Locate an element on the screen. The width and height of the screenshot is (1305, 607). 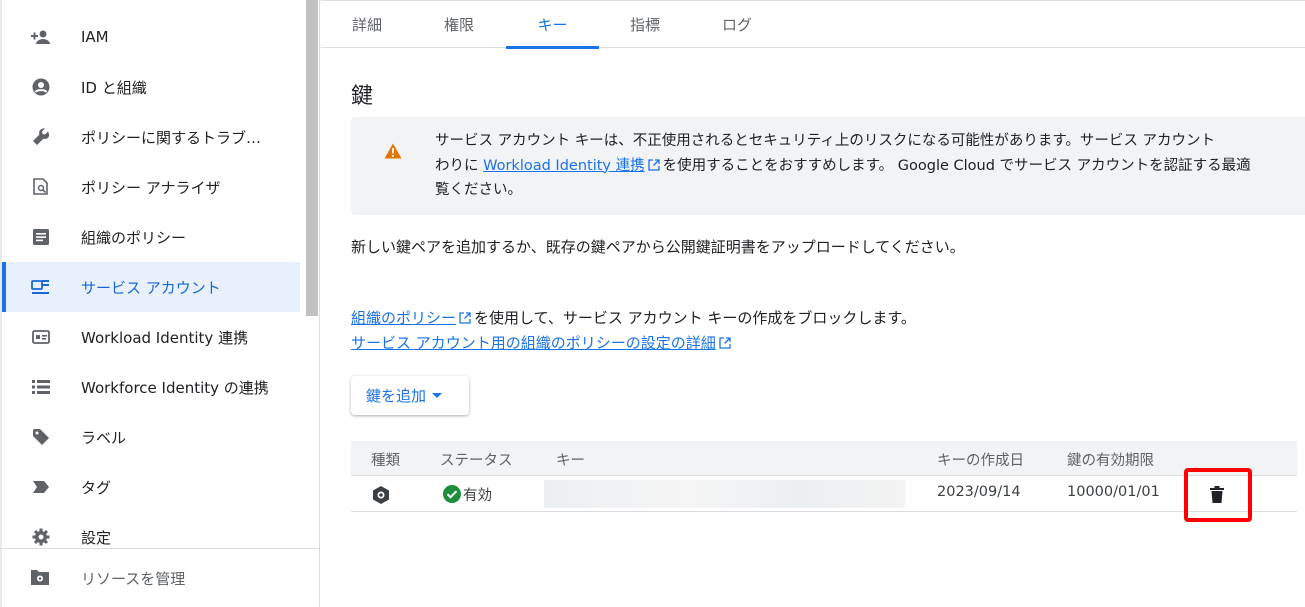
sidebar-item-identity: ID と組織 is located at coordinates (151, 87).